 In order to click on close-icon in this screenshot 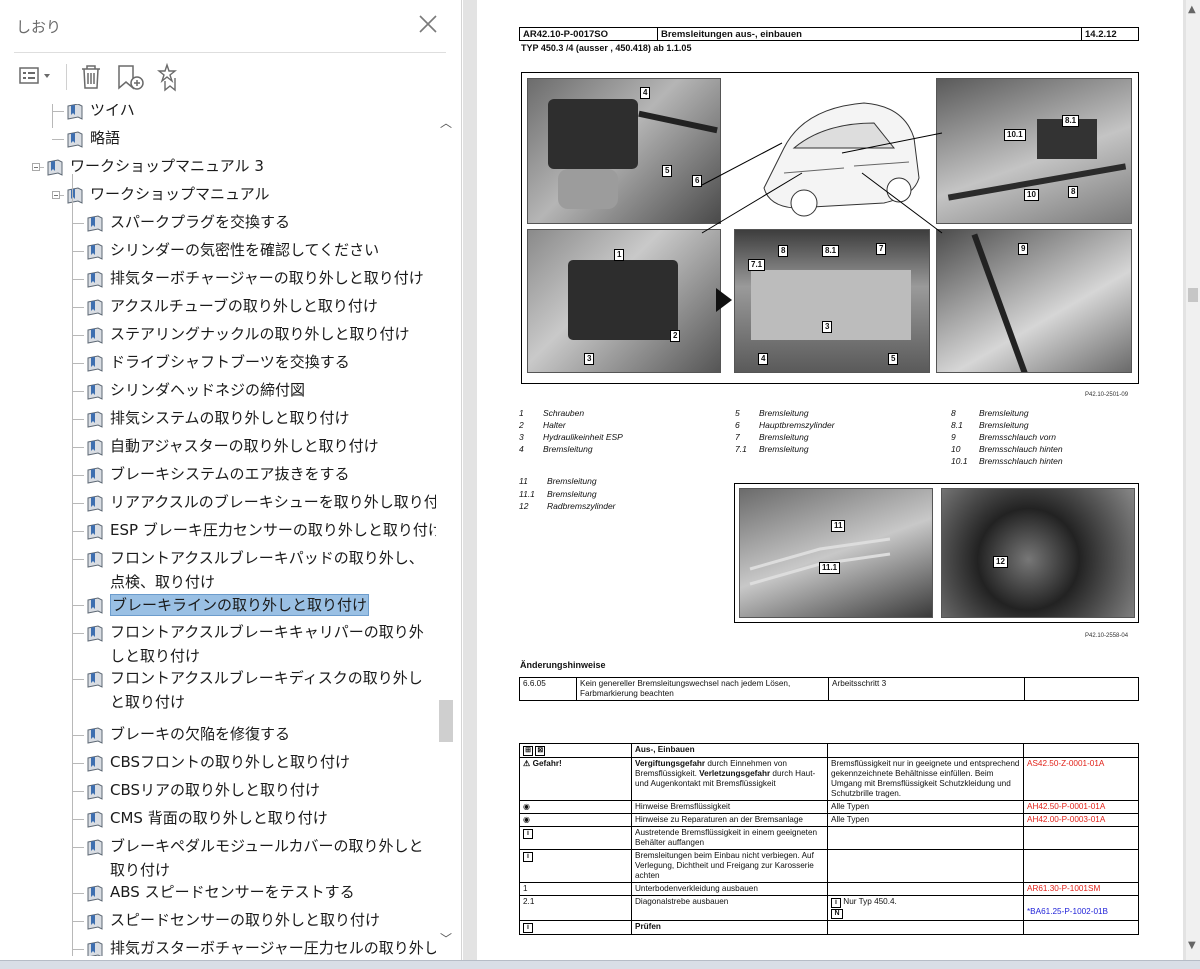, I will do `click(428, 24)`.